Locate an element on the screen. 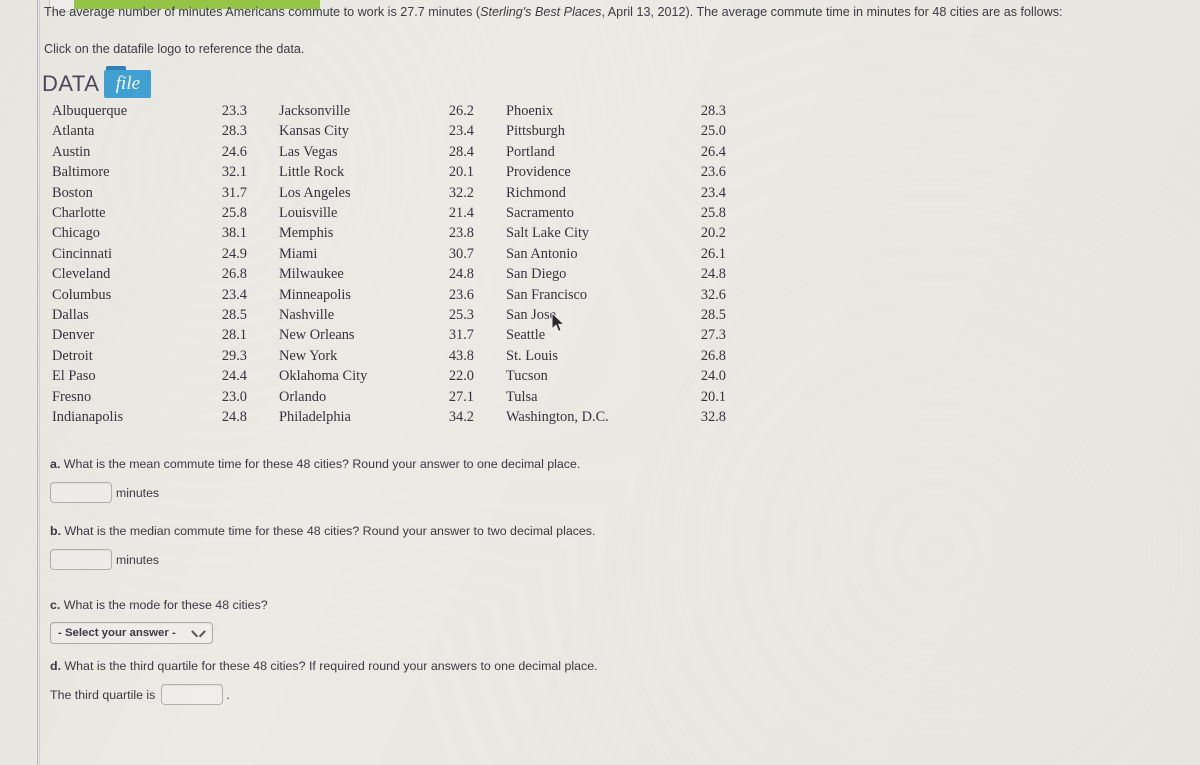 The width and height of the screenshot is (1200, 765). table-row: Chicago 38.1 Memphis 23.8 Salt Lake City 20.2 is located at coordinates (385, 233).